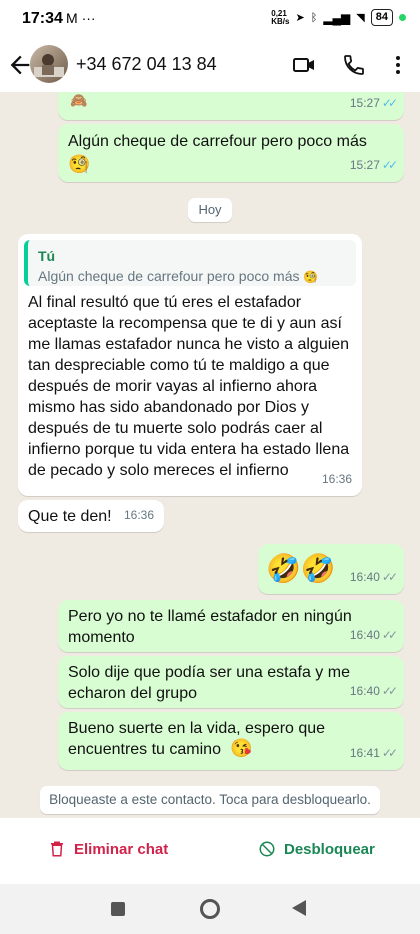 The height and width of the screenshot is (934, 420). Describe the element at coordinates (402, 17) in the screenshot. I see `active-dot-icon` at that location.